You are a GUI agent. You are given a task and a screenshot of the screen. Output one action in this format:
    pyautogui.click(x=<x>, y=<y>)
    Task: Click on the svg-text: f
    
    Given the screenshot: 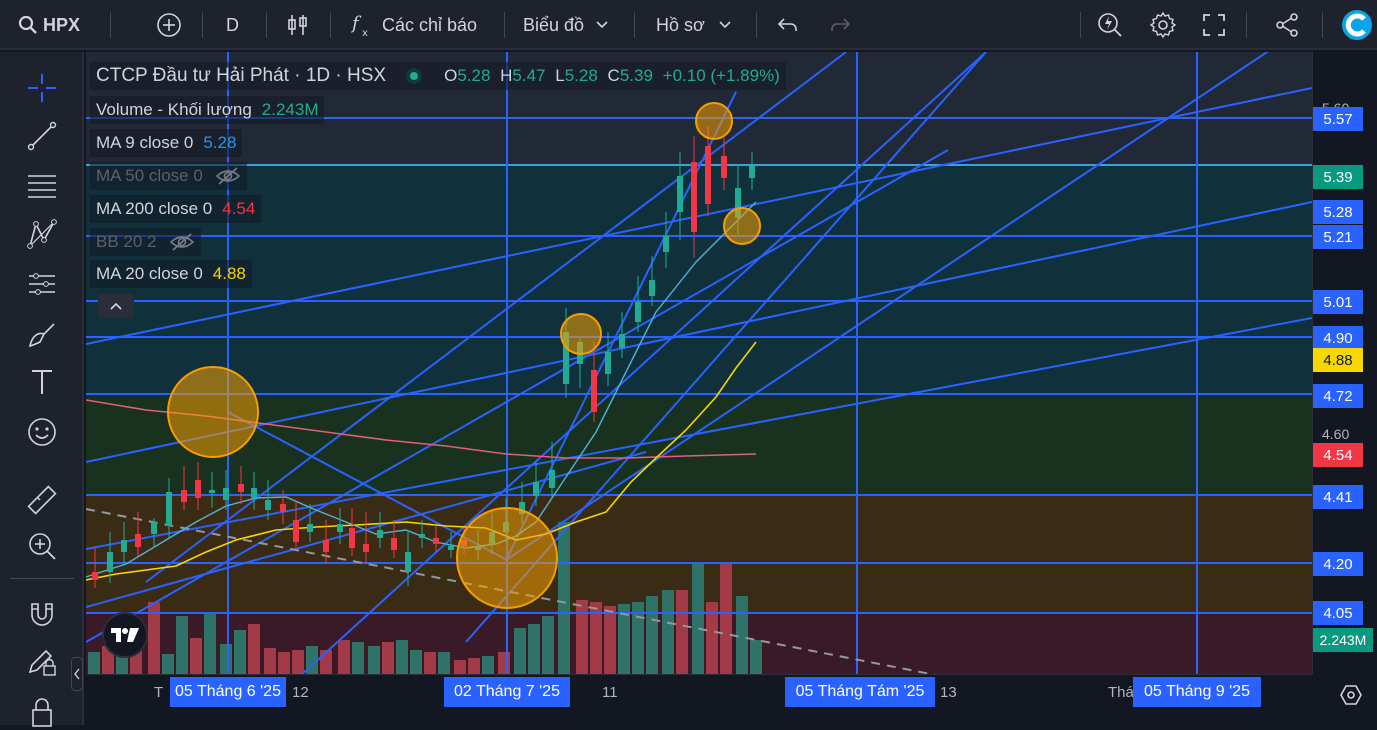 What is the action you would take?
    pyautogui.click(x=356, y=23)
    